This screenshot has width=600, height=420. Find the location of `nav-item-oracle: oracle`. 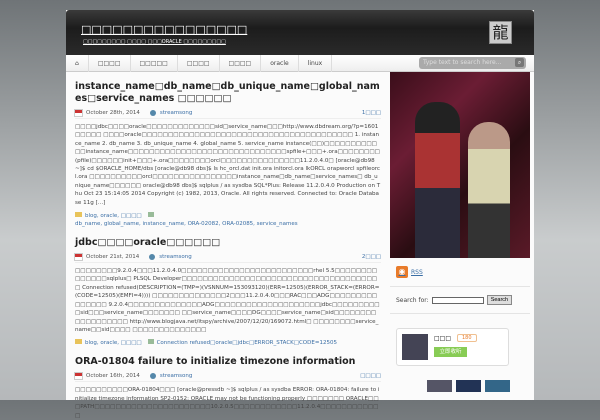

nav-item-oracle: oracle is located at coordinates (280, 63).